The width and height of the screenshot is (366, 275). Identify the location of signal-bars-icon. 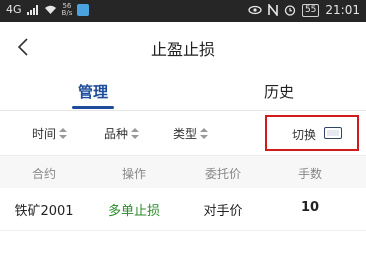
(32, 10).